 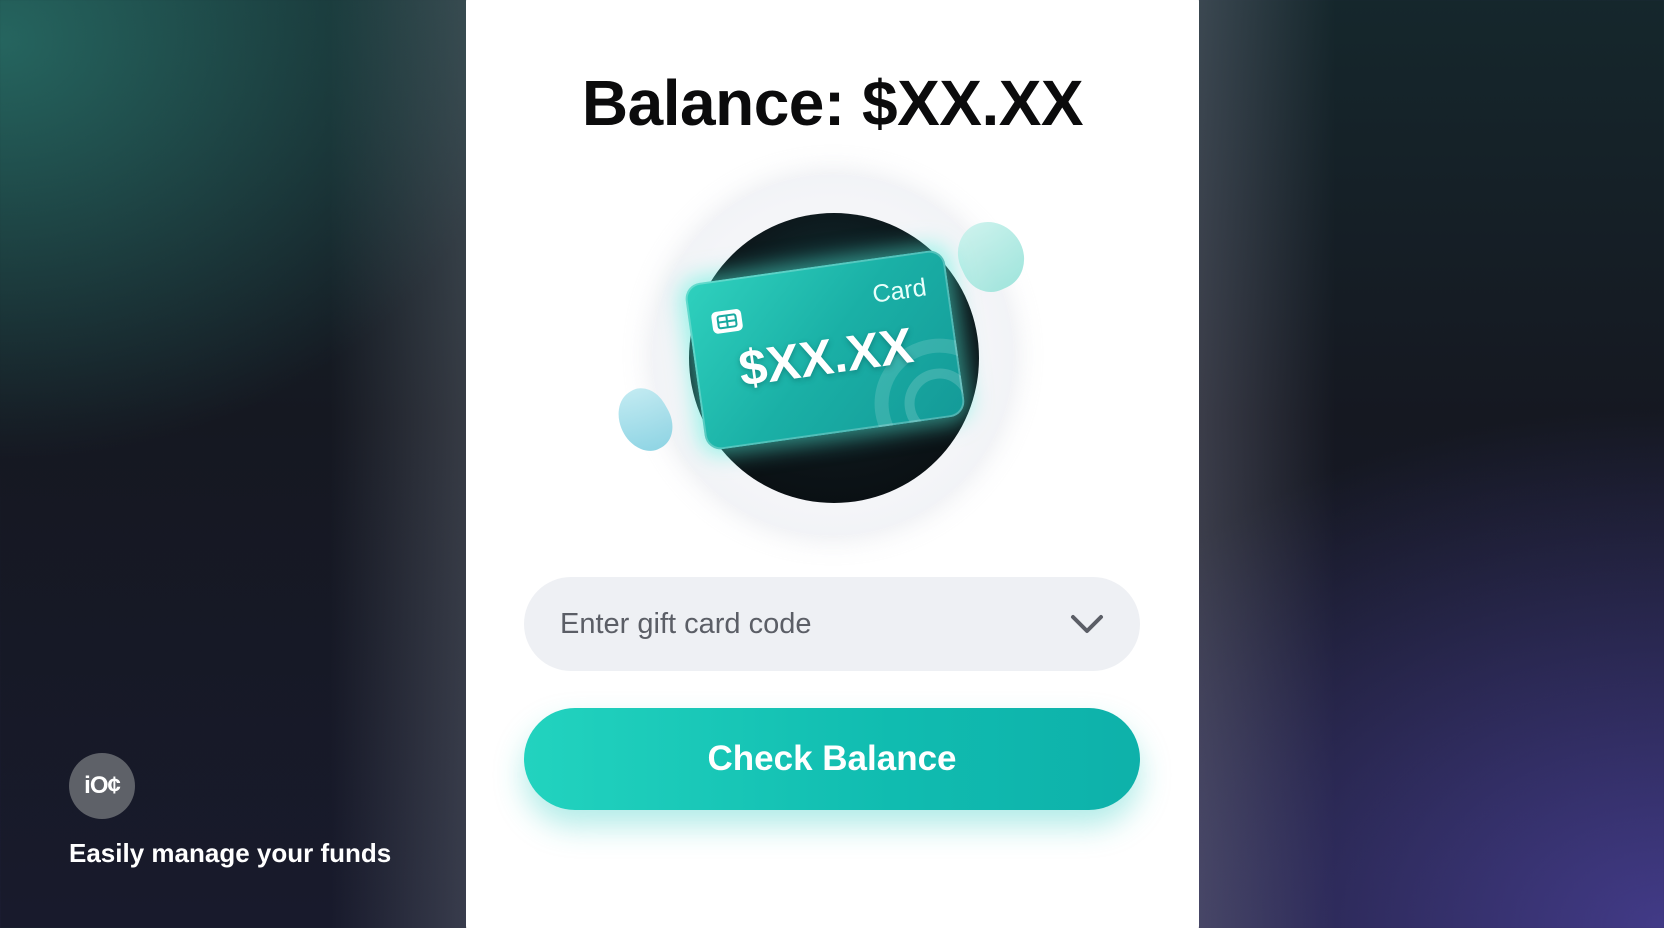 I want to click on card-label: Card, so click(x=899, y=291).